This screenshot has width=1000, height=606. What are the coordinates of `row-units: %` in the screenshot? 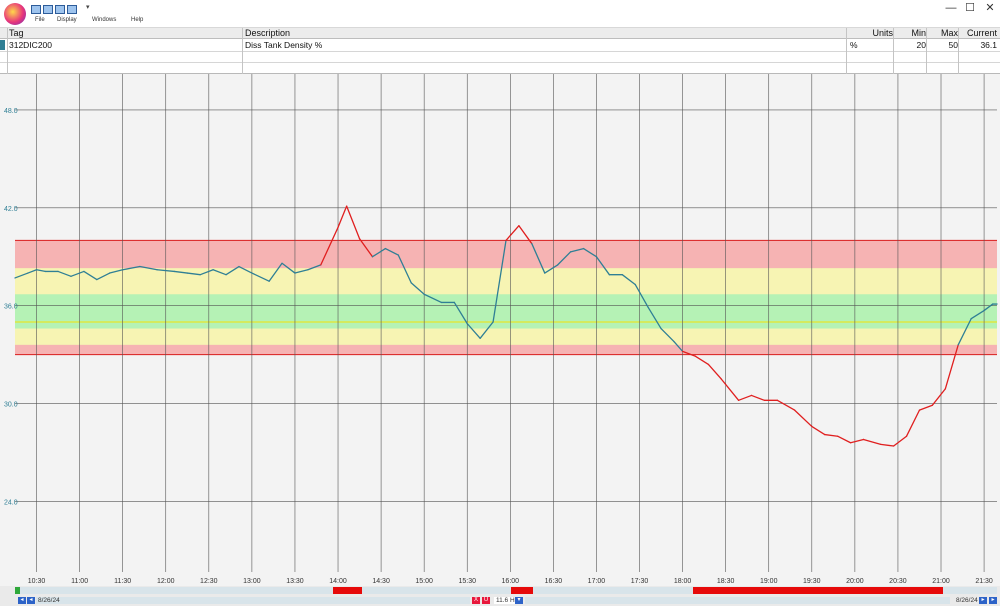 It's located at (854, 45).